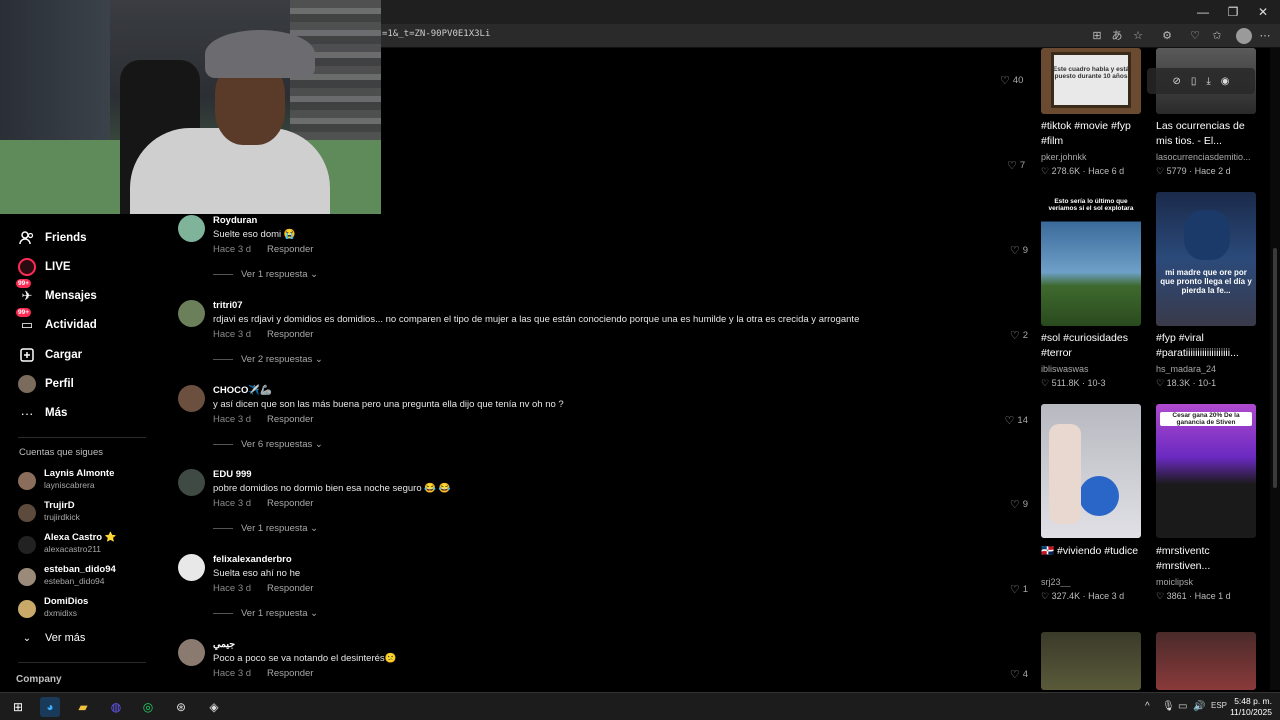  Describe the element at coordinates (1092, 551) in the screenshot. I see `video-title: 🇩🇴 #viviendo #tudice` at that location.